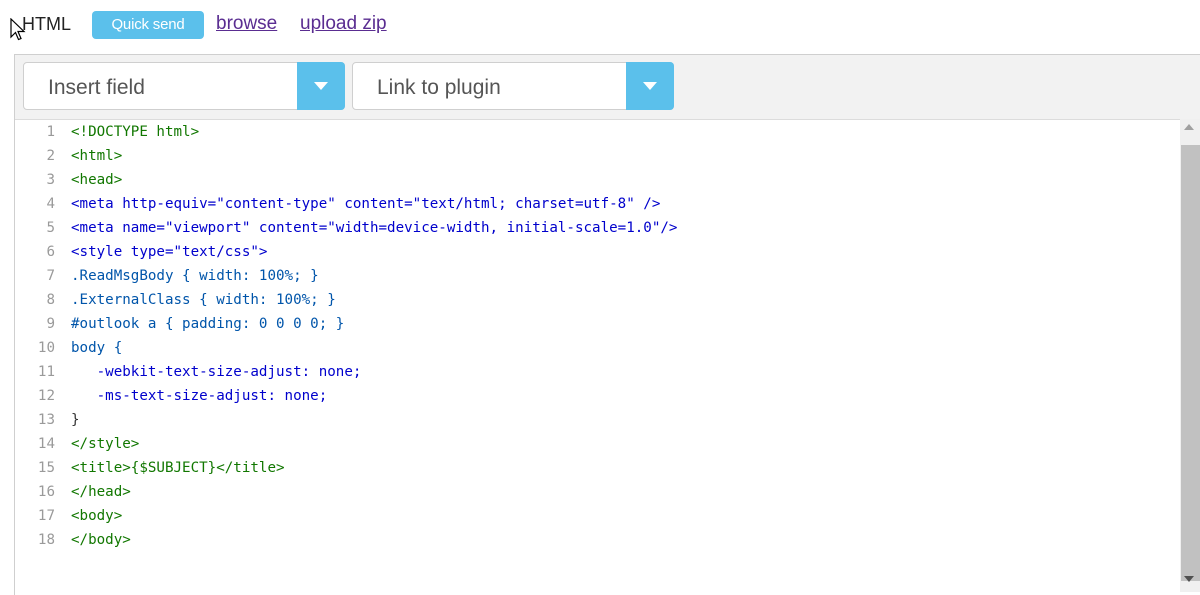  What do you see at coordinates (46, 540) in the screenshot?
I see `line-number: 18` at bounding box center [46, 540].